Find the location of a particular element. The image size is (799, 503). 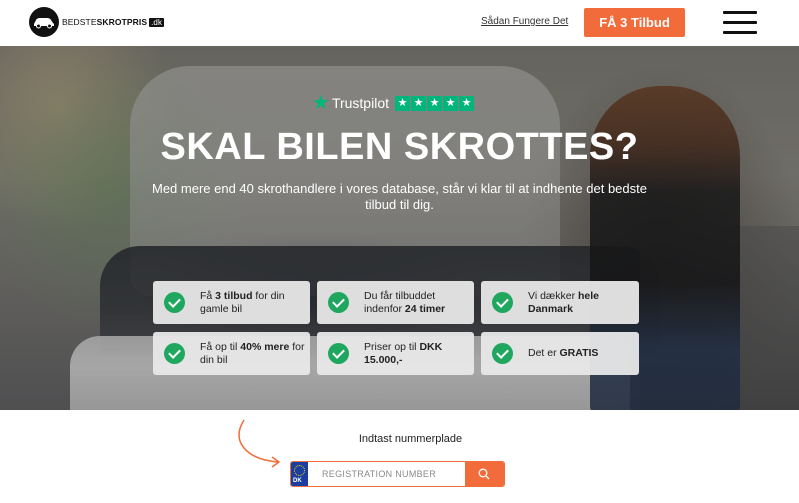

logo-part1: BEDSTE is located at coordinates (79, 22).